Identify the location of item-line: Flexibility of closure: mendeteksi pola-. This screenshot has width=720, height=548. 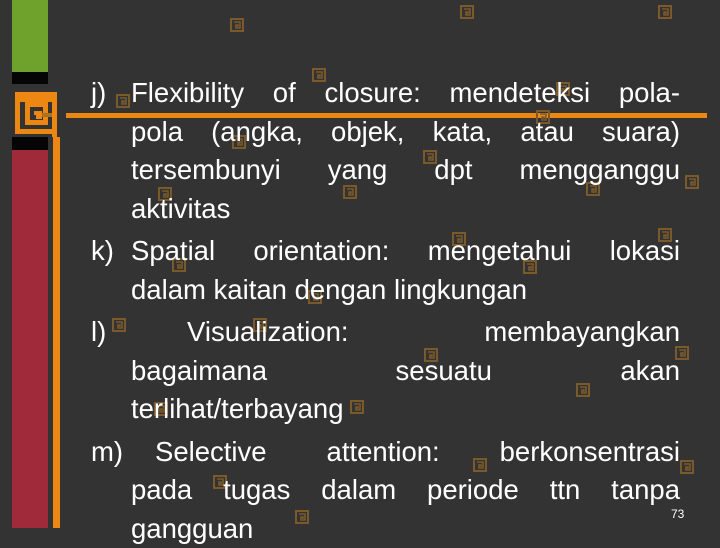
(405, 93).